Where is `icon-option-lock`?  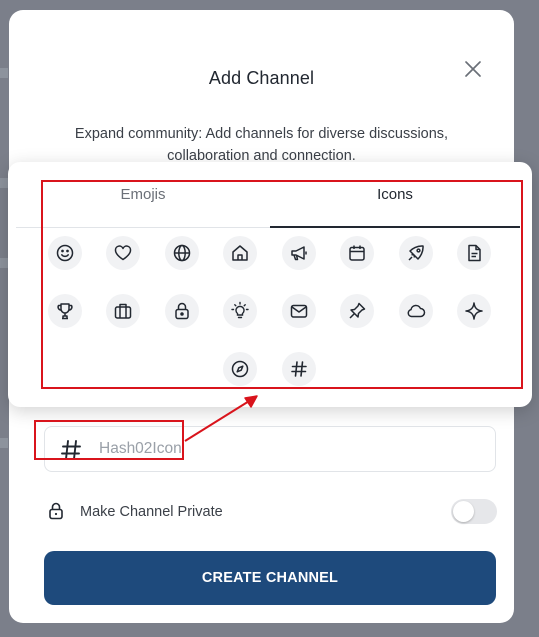
icon-option-lock is located at coordinates (182, 311).